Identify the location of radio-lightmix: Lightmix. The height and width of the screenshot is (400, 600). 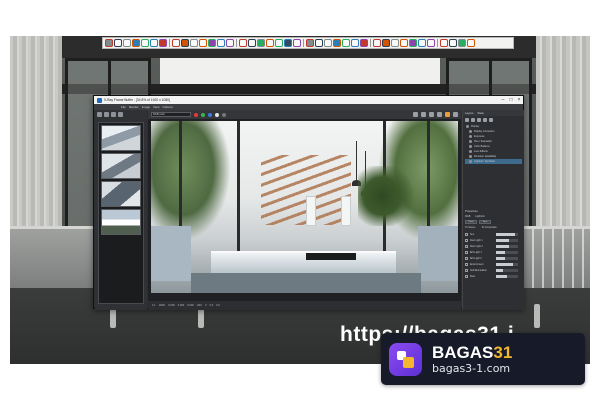
(479, 216).